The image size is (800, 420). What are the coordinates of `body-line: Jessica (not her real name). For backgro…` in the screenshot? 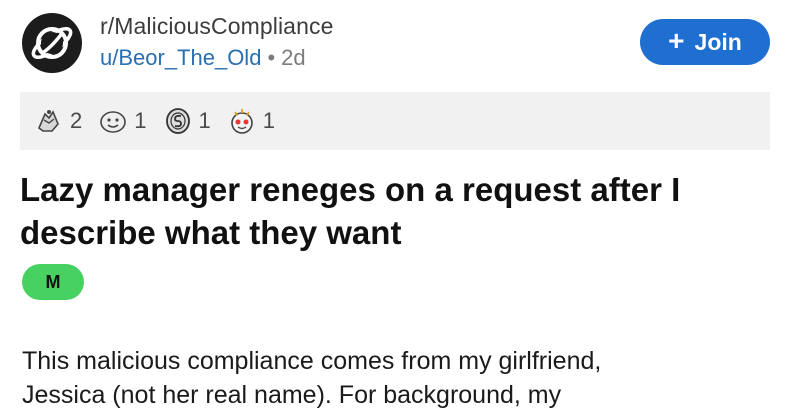 It's located at (292, 395).